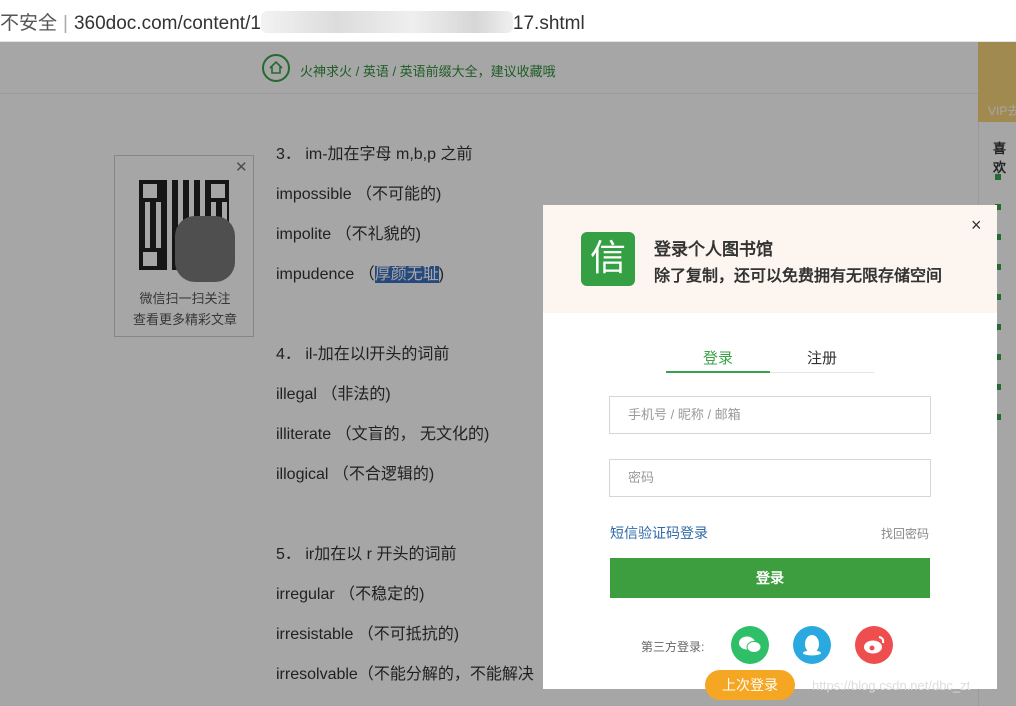 The width and height of the screenshot is (1016, 706). I want to click on watermark: https://blog.csdn.net/dbc_zt, so click(891, 685).